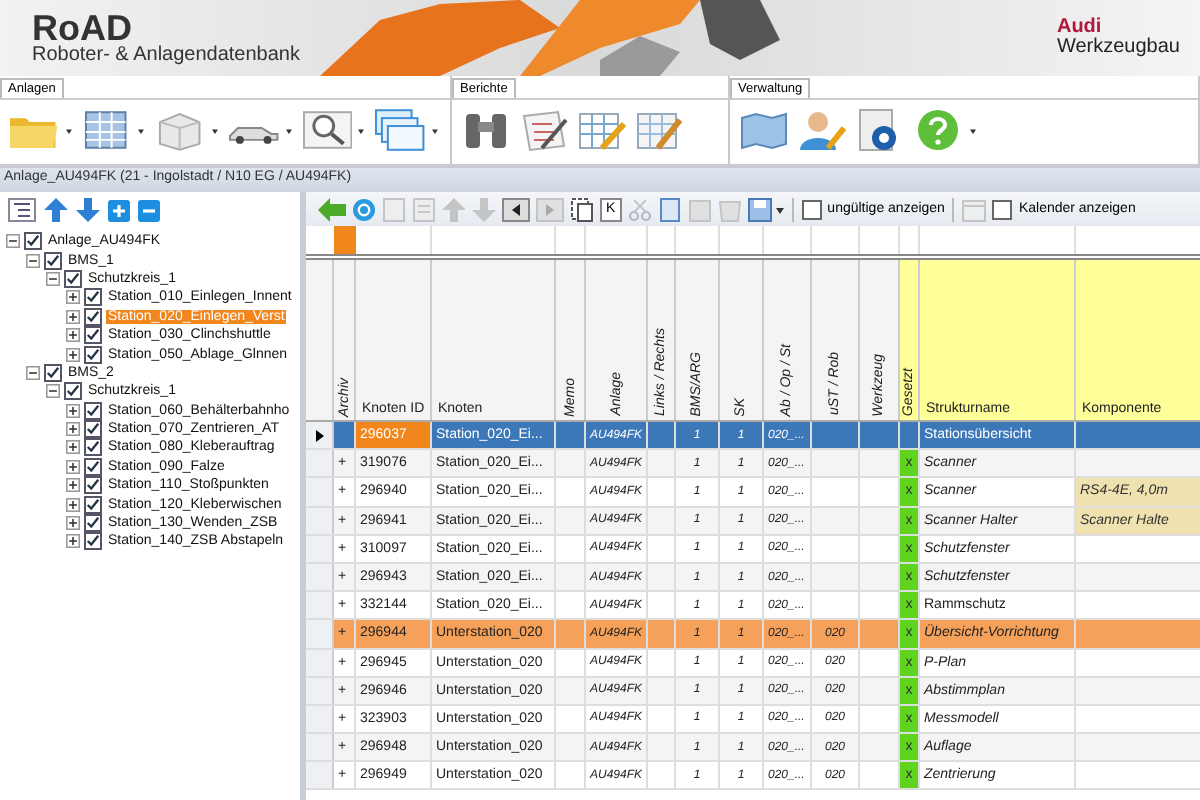 This screenshot has width=1200, height=800. What do you see at coordinates (82, 28) in the screenshot?
I see `logo-text: RoAD` at bounding box center [82, 28].